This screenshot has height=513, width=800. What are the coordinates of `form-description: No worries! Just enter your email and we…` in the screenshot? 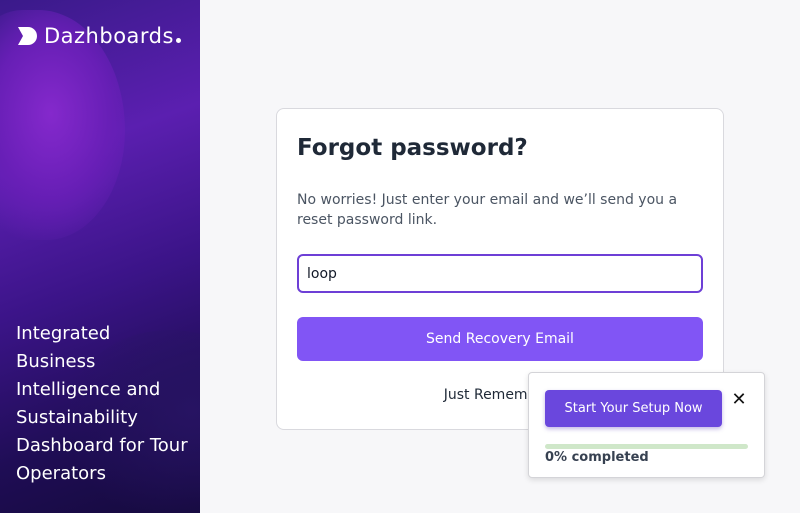 It's located at (487, 210).